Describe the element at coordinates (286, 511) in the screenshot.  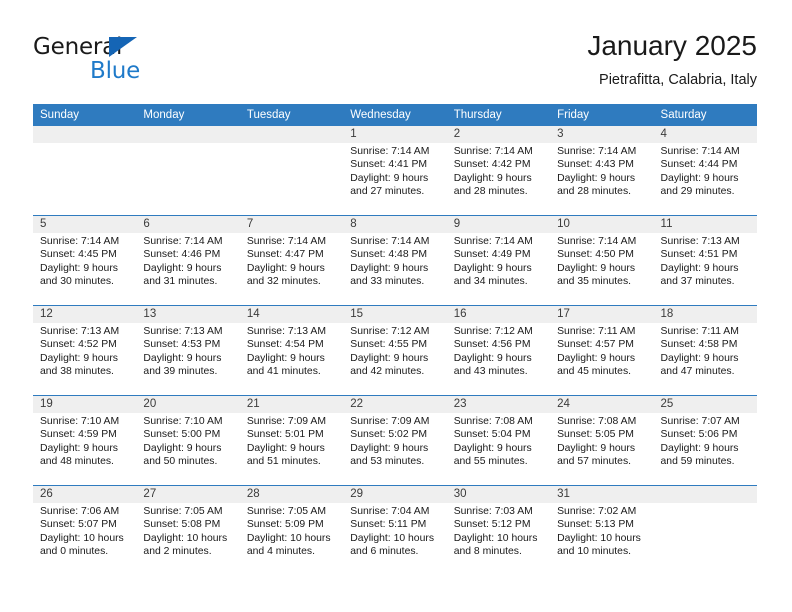
I see `day-sunrise-text: Sunrise: 7:05 AM` at that location.